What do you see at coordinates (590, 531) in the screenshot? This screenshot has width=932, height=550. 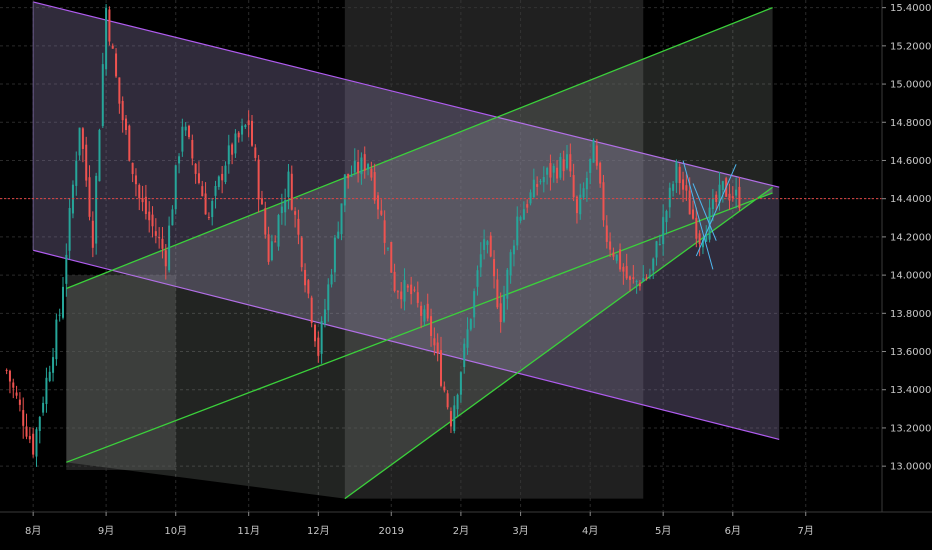 I see `x-tick-label: 4月` at bounding box center [590, 531].